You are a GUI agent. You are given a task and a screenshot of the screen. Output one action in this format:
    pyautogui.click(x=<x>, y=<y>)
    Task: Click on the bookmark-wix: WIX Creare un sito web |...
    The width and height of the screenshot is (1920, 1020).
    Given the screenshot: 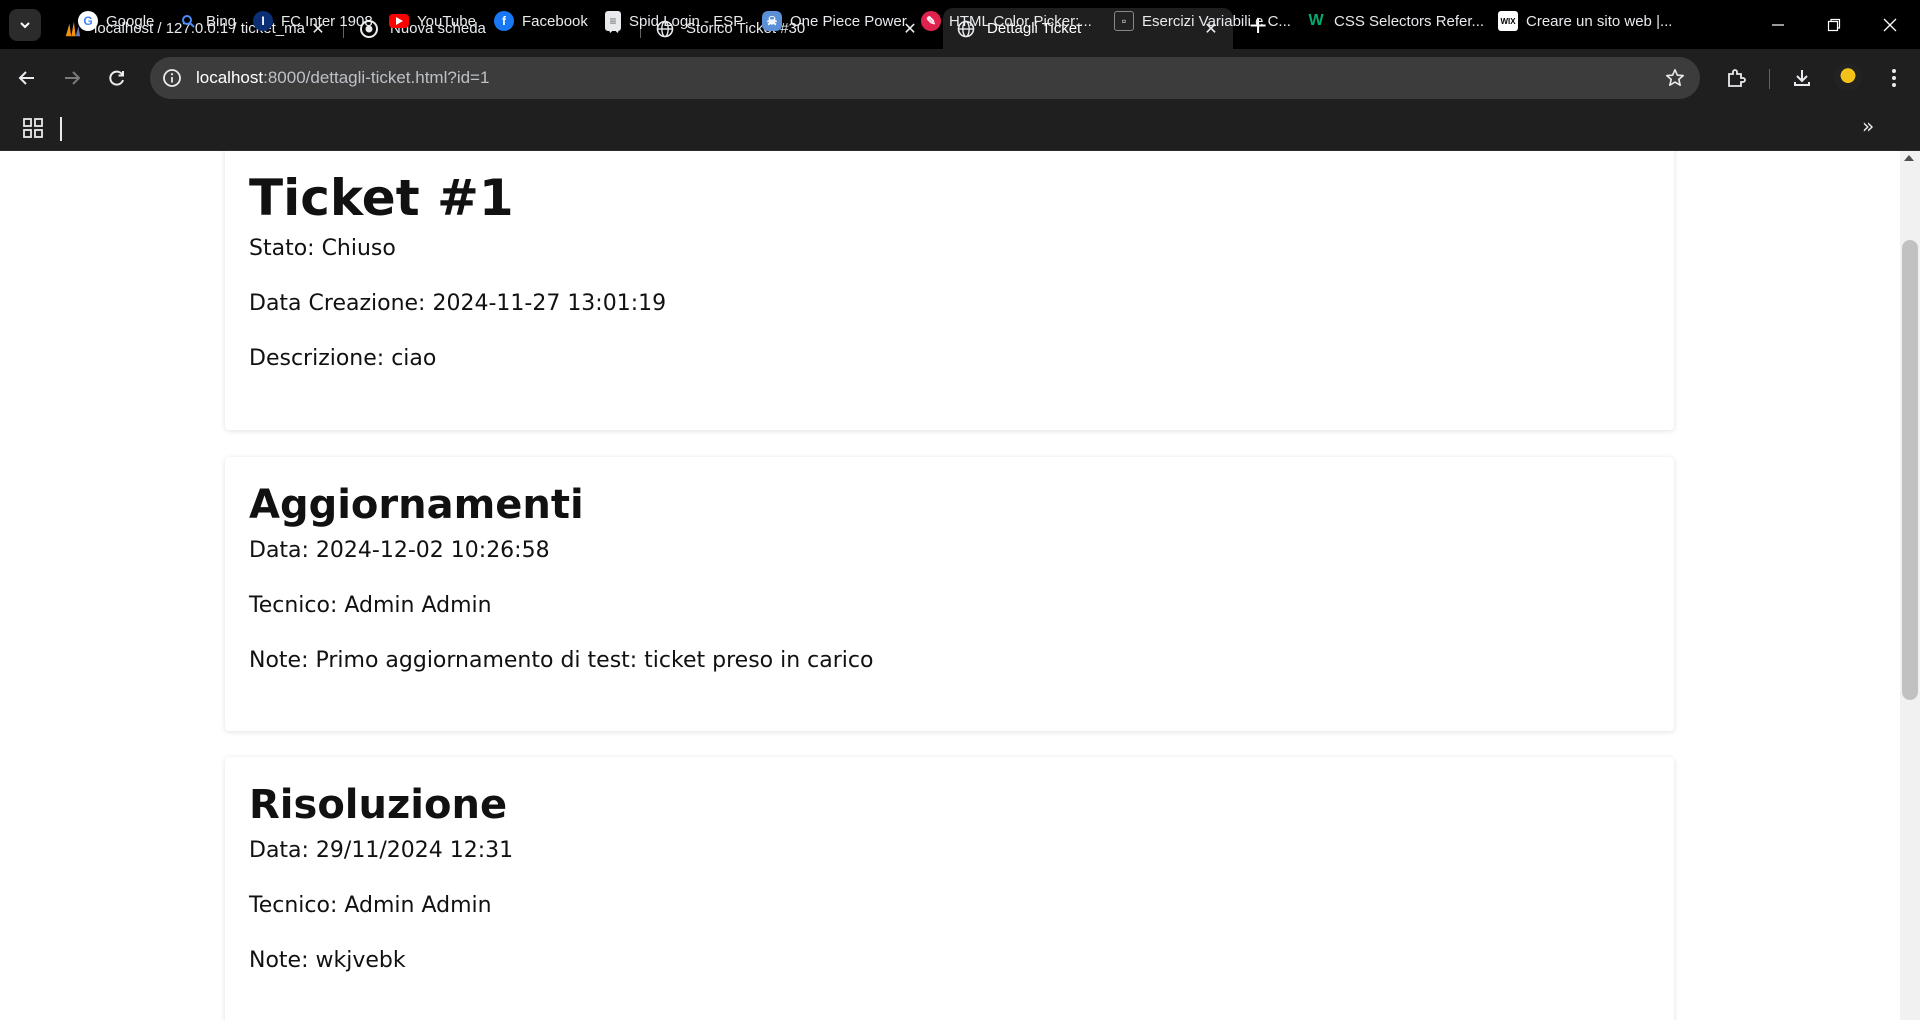 What is the action you would take?
    pyautogui.click(x=1585, y=21)
    